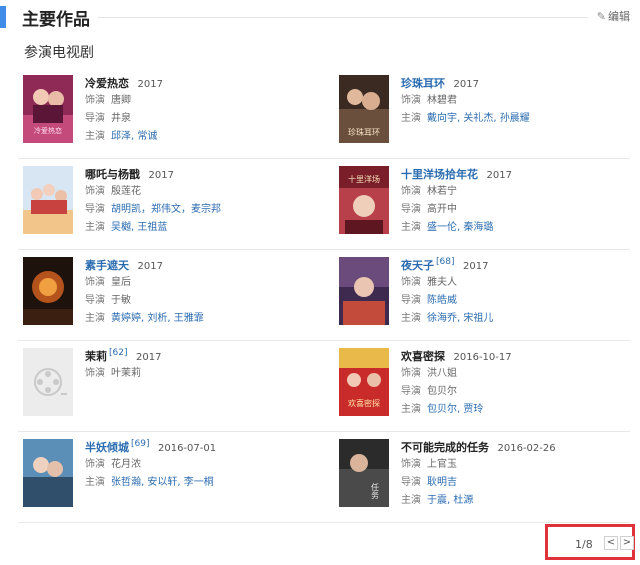 The height and width of the screenshot is (565, 640). What do you see at coordinates (343, 17) in the screenshot?
I see `title-divider` at bounding box center [343, 17].